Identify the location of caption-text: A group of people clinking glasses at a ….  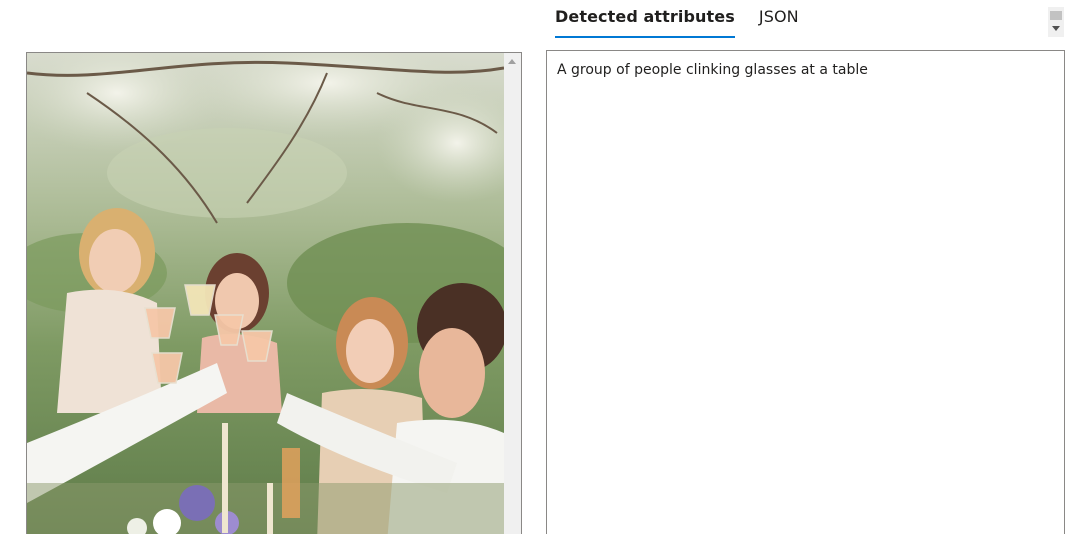
(712, 70).